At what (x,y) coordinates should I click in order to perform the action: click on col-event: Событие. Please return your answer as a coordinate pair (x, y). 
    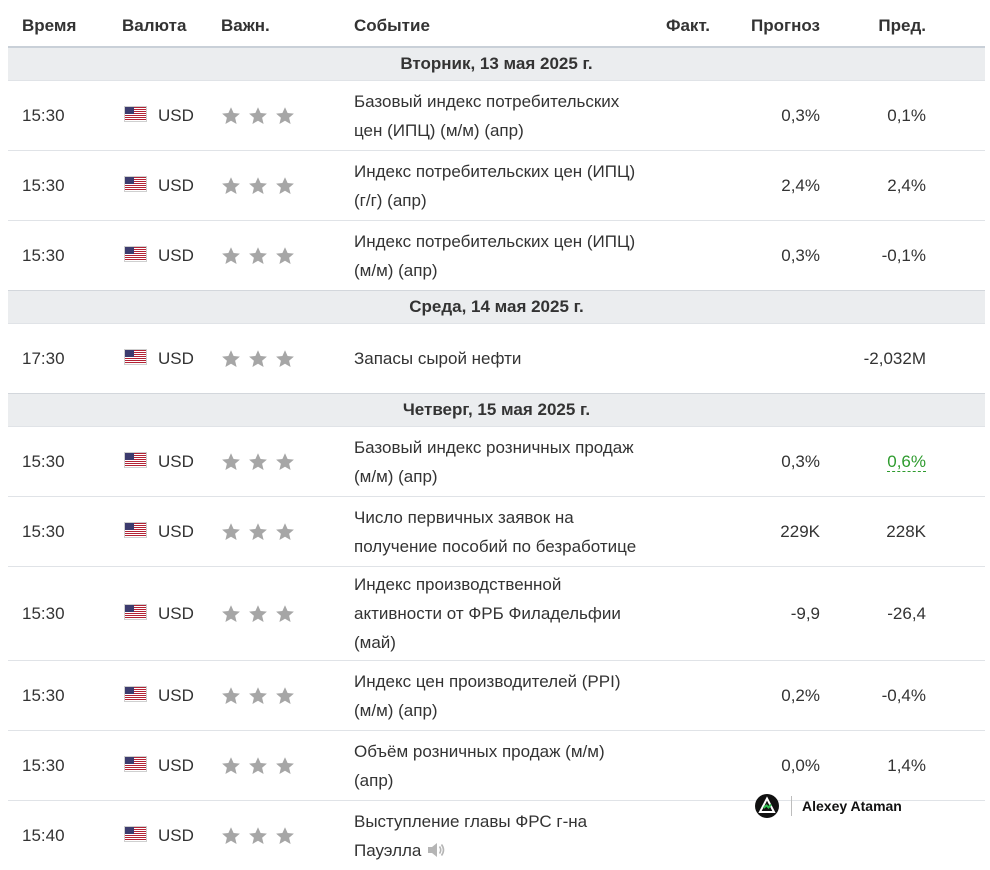
    Looking at the image, I should click on (489, 26).